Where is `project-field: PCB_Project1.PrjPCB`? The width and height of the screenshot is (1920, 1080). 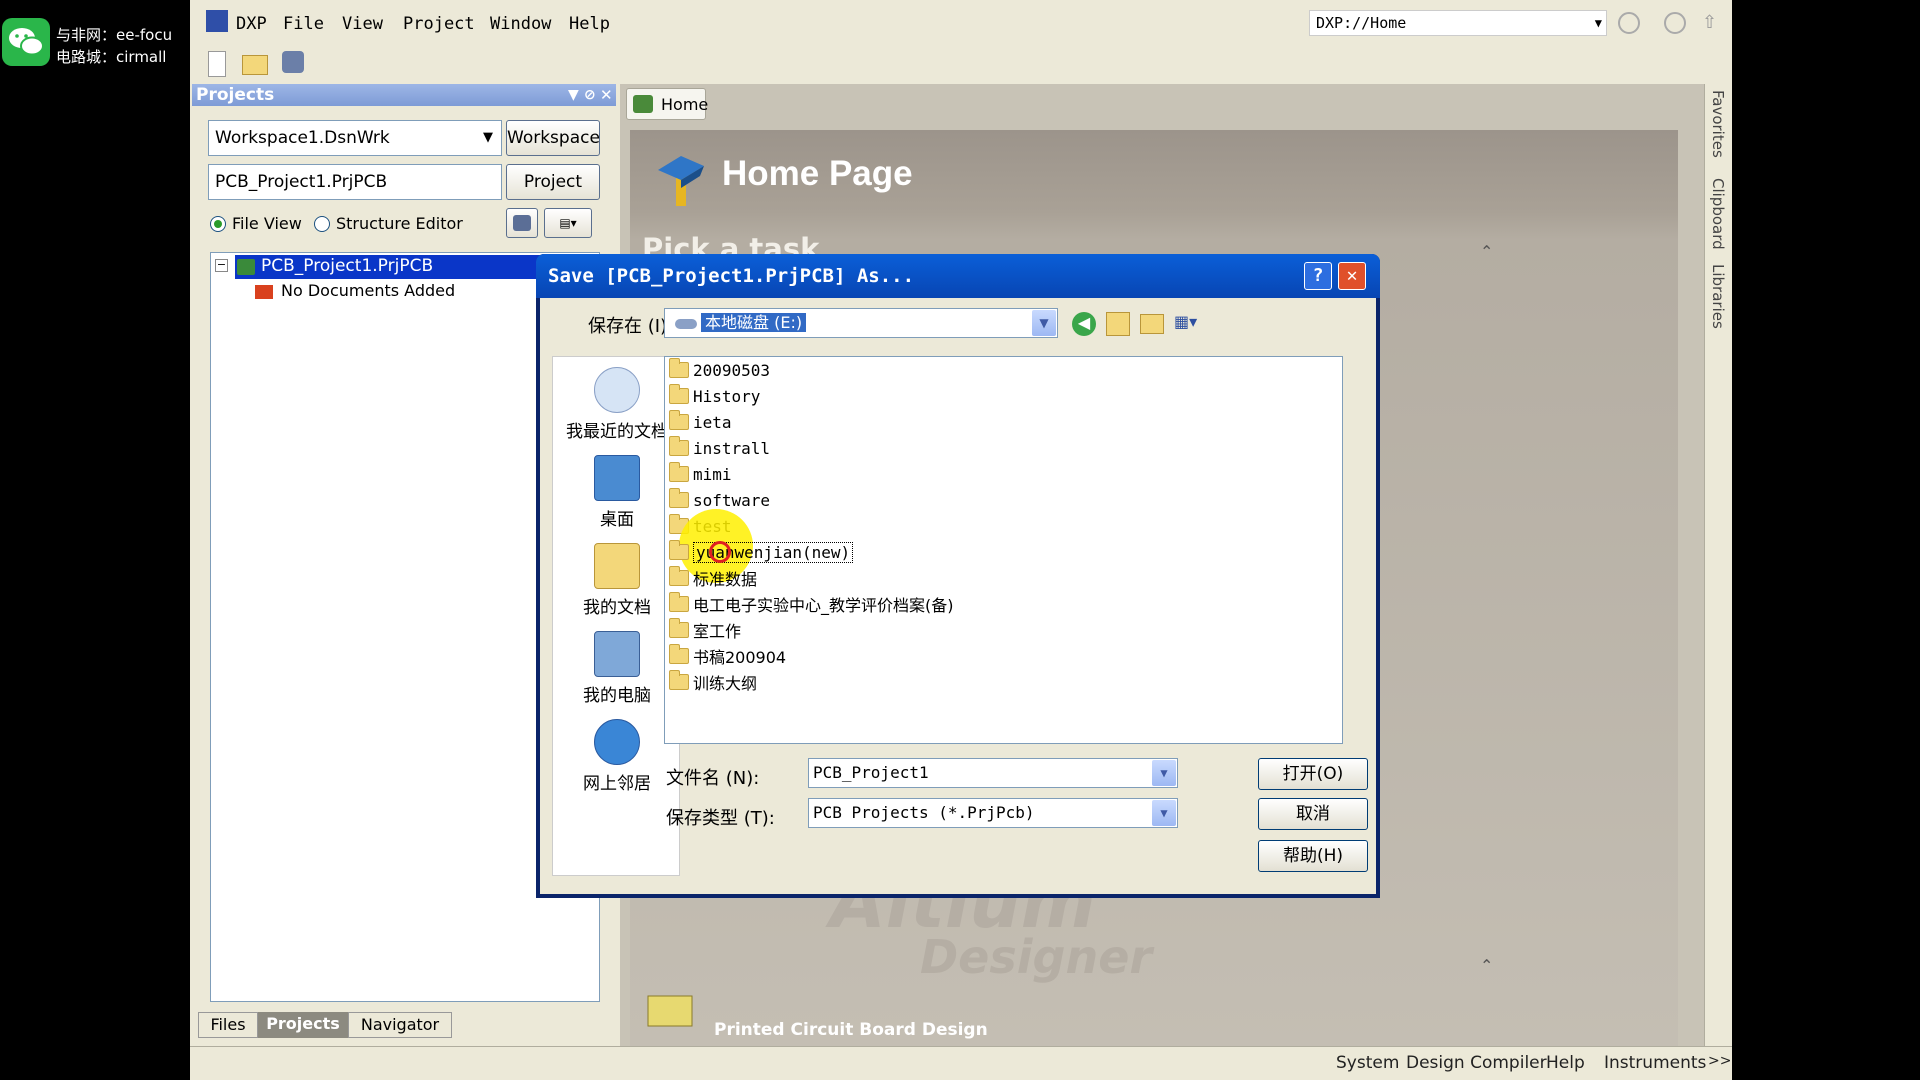
project-field: PCB_Project1.PrjPCB is located at coordinates (355, 182).